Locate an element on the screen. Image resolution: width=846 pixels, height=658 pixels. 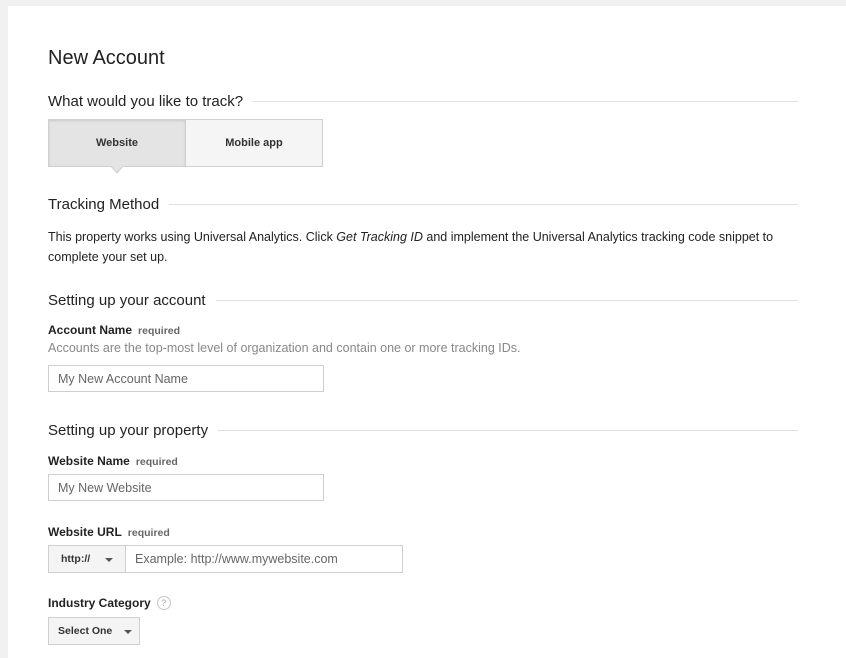
protocol-value: http:// is located at coordinates (76, 559).